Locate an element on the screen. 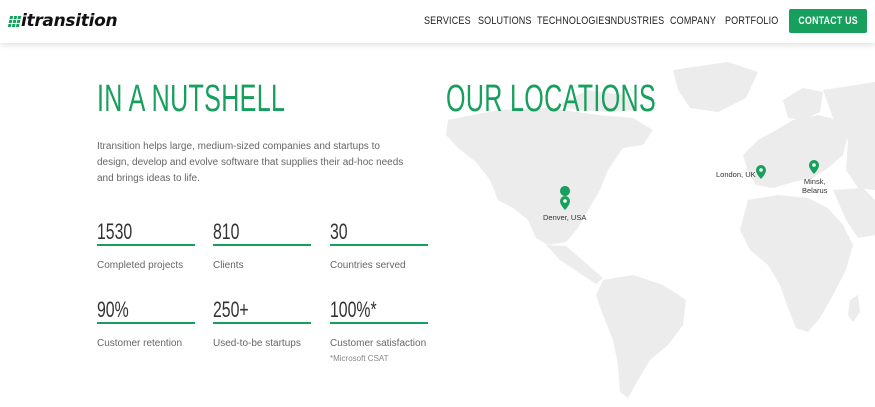 Image resolution: width=875 pixels, height=407 pixels. stat-clients: 810 Clients is located at coordinates (262, 245).